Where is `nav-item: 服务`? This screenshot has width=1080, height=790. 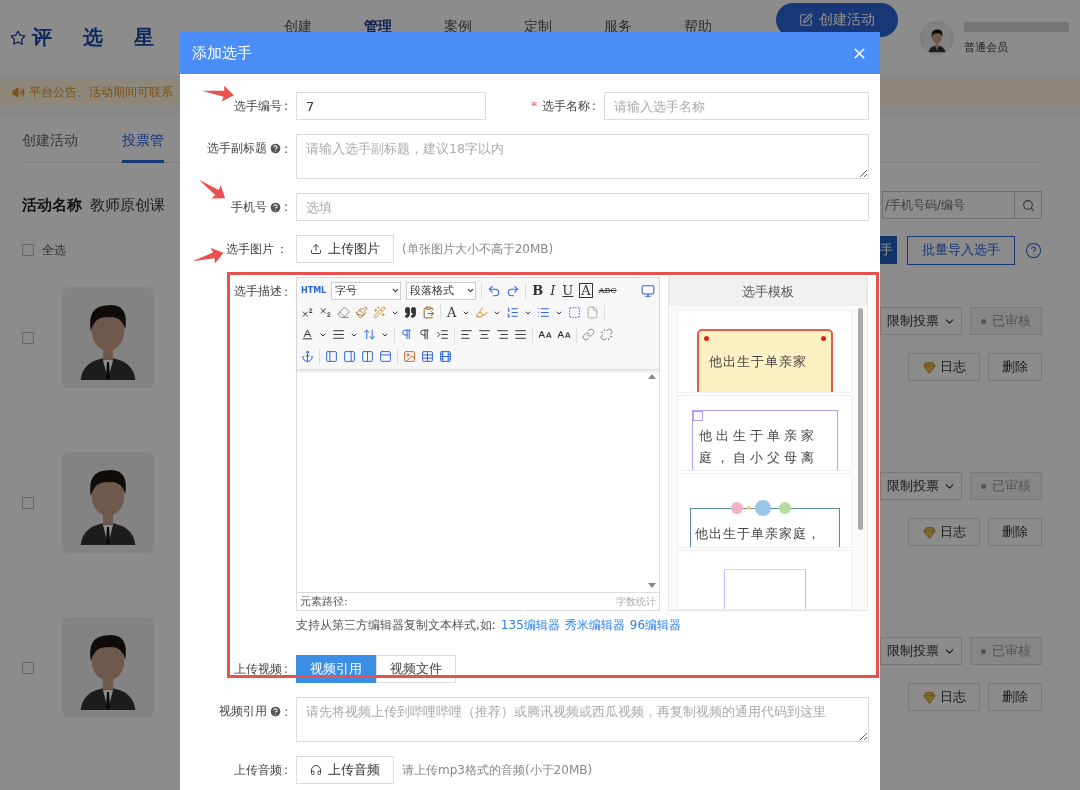
nav-item: 服务 is located at coordinates (618, 27).